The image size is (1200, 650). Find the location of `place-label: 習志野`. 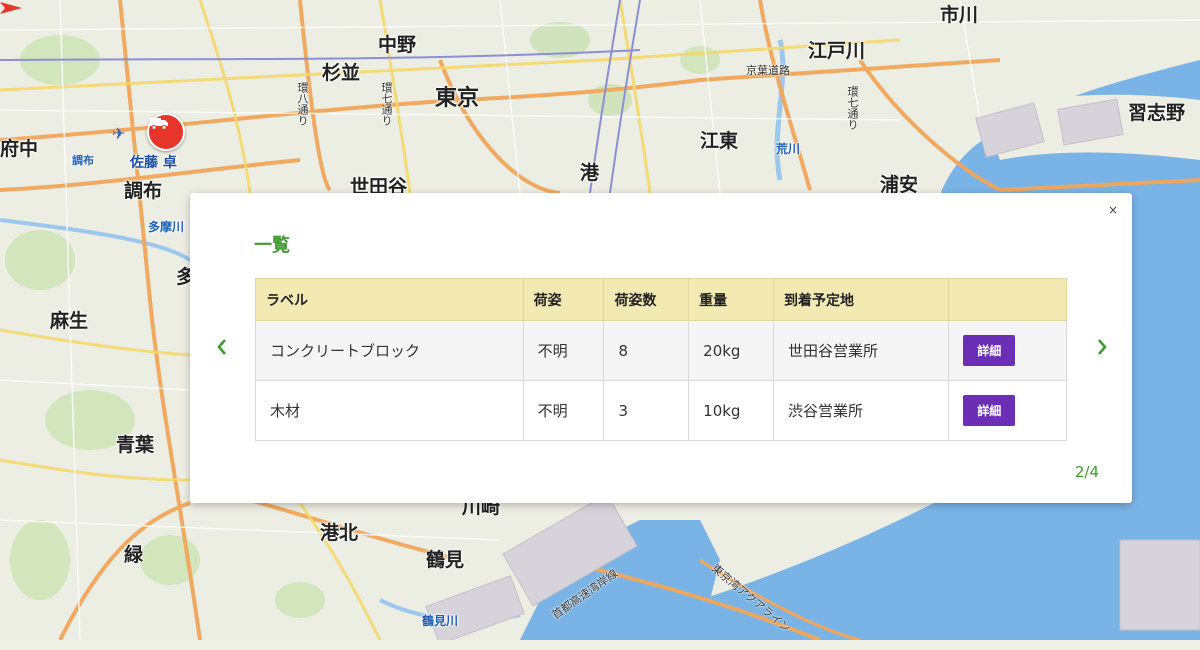

place-label: 習志野 is located at coordinates (1157, 113).